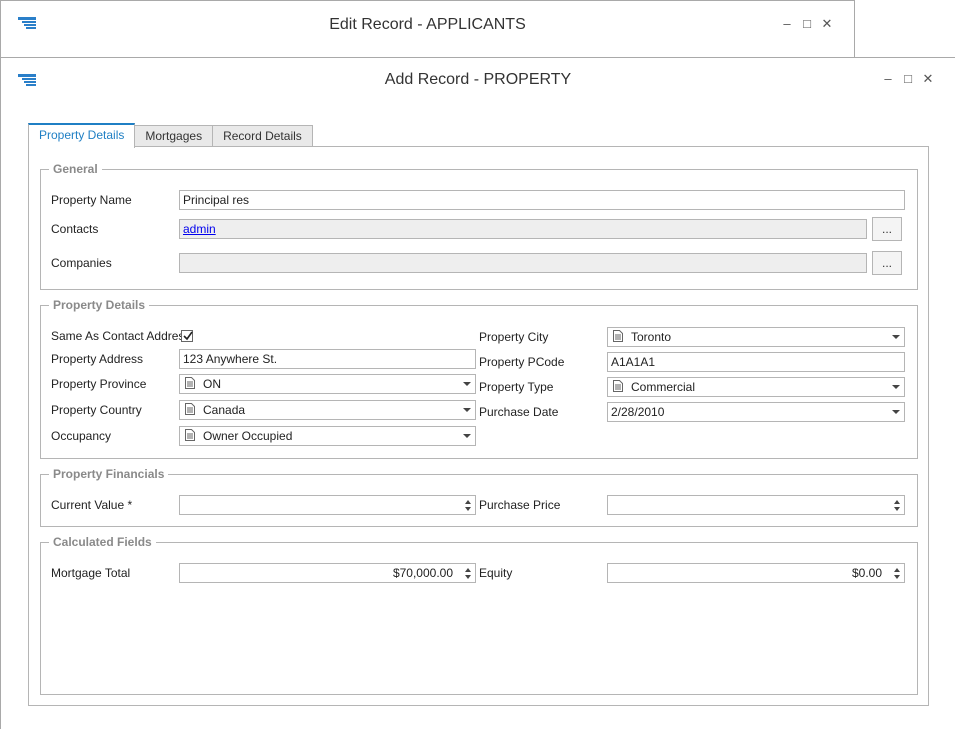 The width and height of the screenshot is (955, 729). Describe the element at coordinates (427, 24) in the screenshot. I see `back-window-title: Edit Record - APPLICANTS` at that location.